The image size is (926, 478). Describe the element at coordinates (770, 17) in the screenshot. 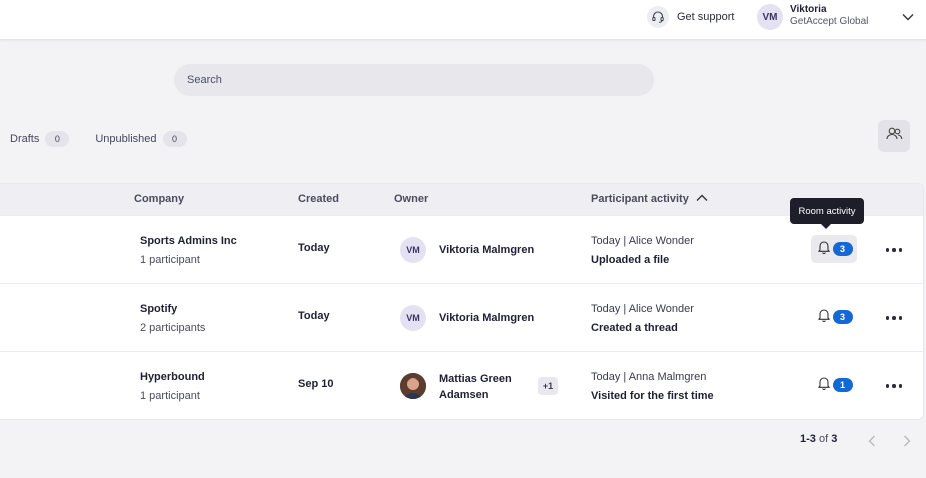

I see `user-avatar: VM` at that location.